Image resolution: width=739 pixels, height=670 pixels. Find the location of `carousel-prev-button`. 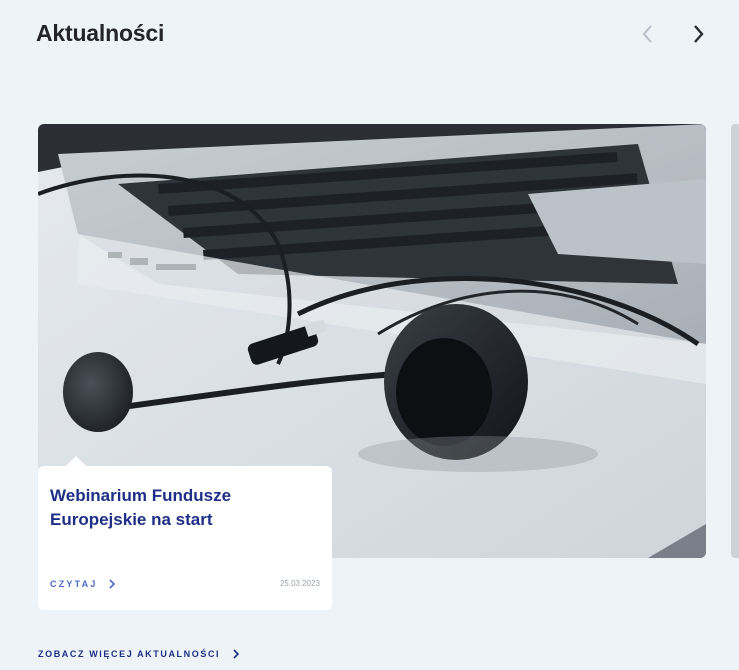

carousel-prev-button is located at coordinates (648, 34).